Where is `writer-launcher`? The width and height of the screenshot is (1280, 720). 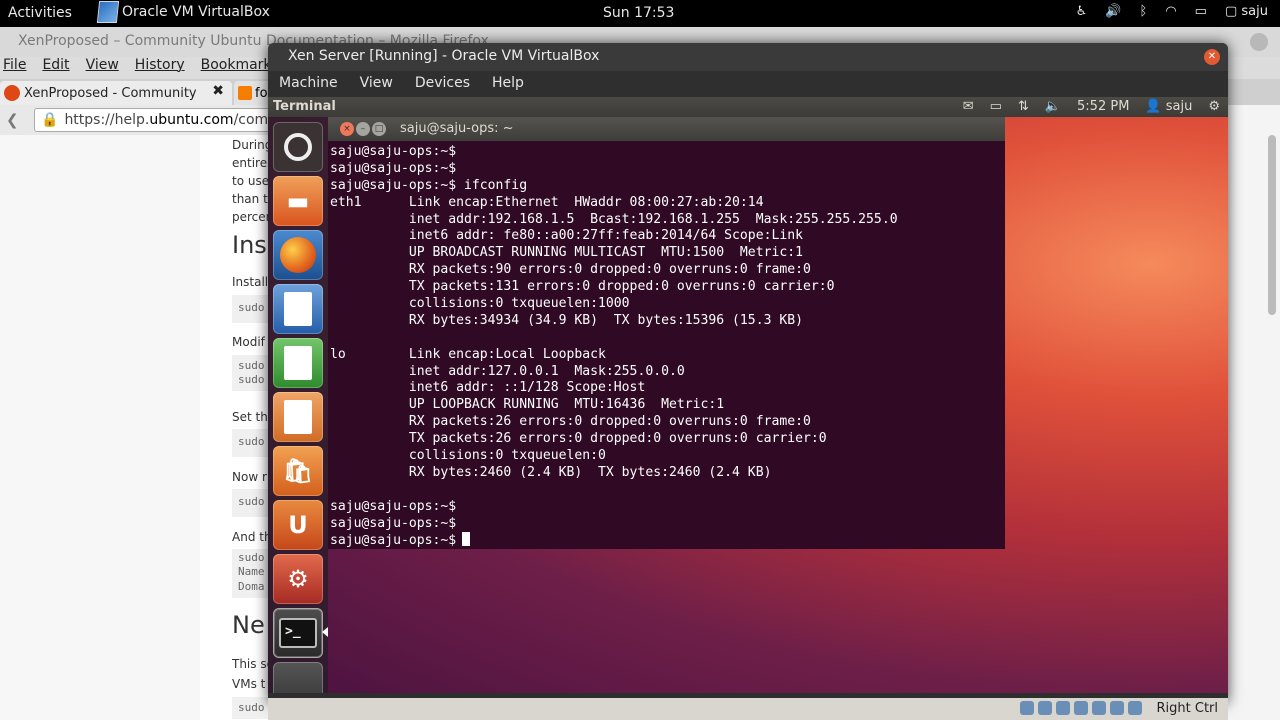 writer-launcher is located at coordinates (298, 309).